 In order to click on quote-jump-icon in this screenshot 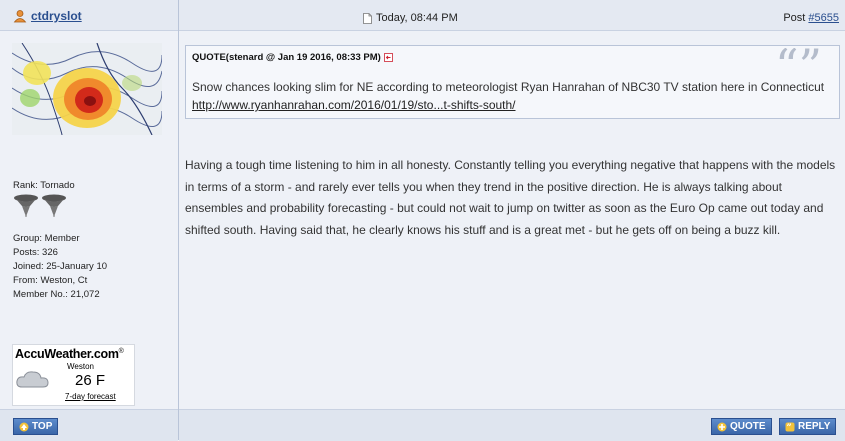, I will do `click(388, 57)`.